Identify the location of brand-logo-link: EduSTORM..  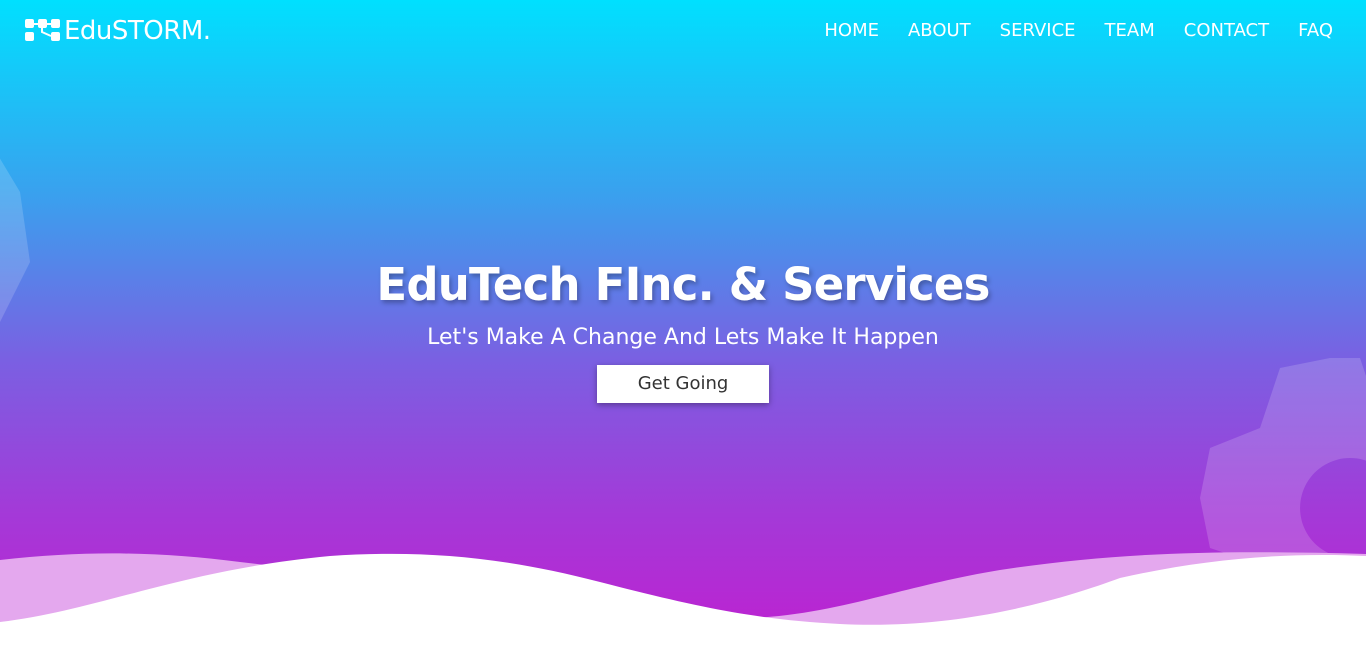
(117, 31).